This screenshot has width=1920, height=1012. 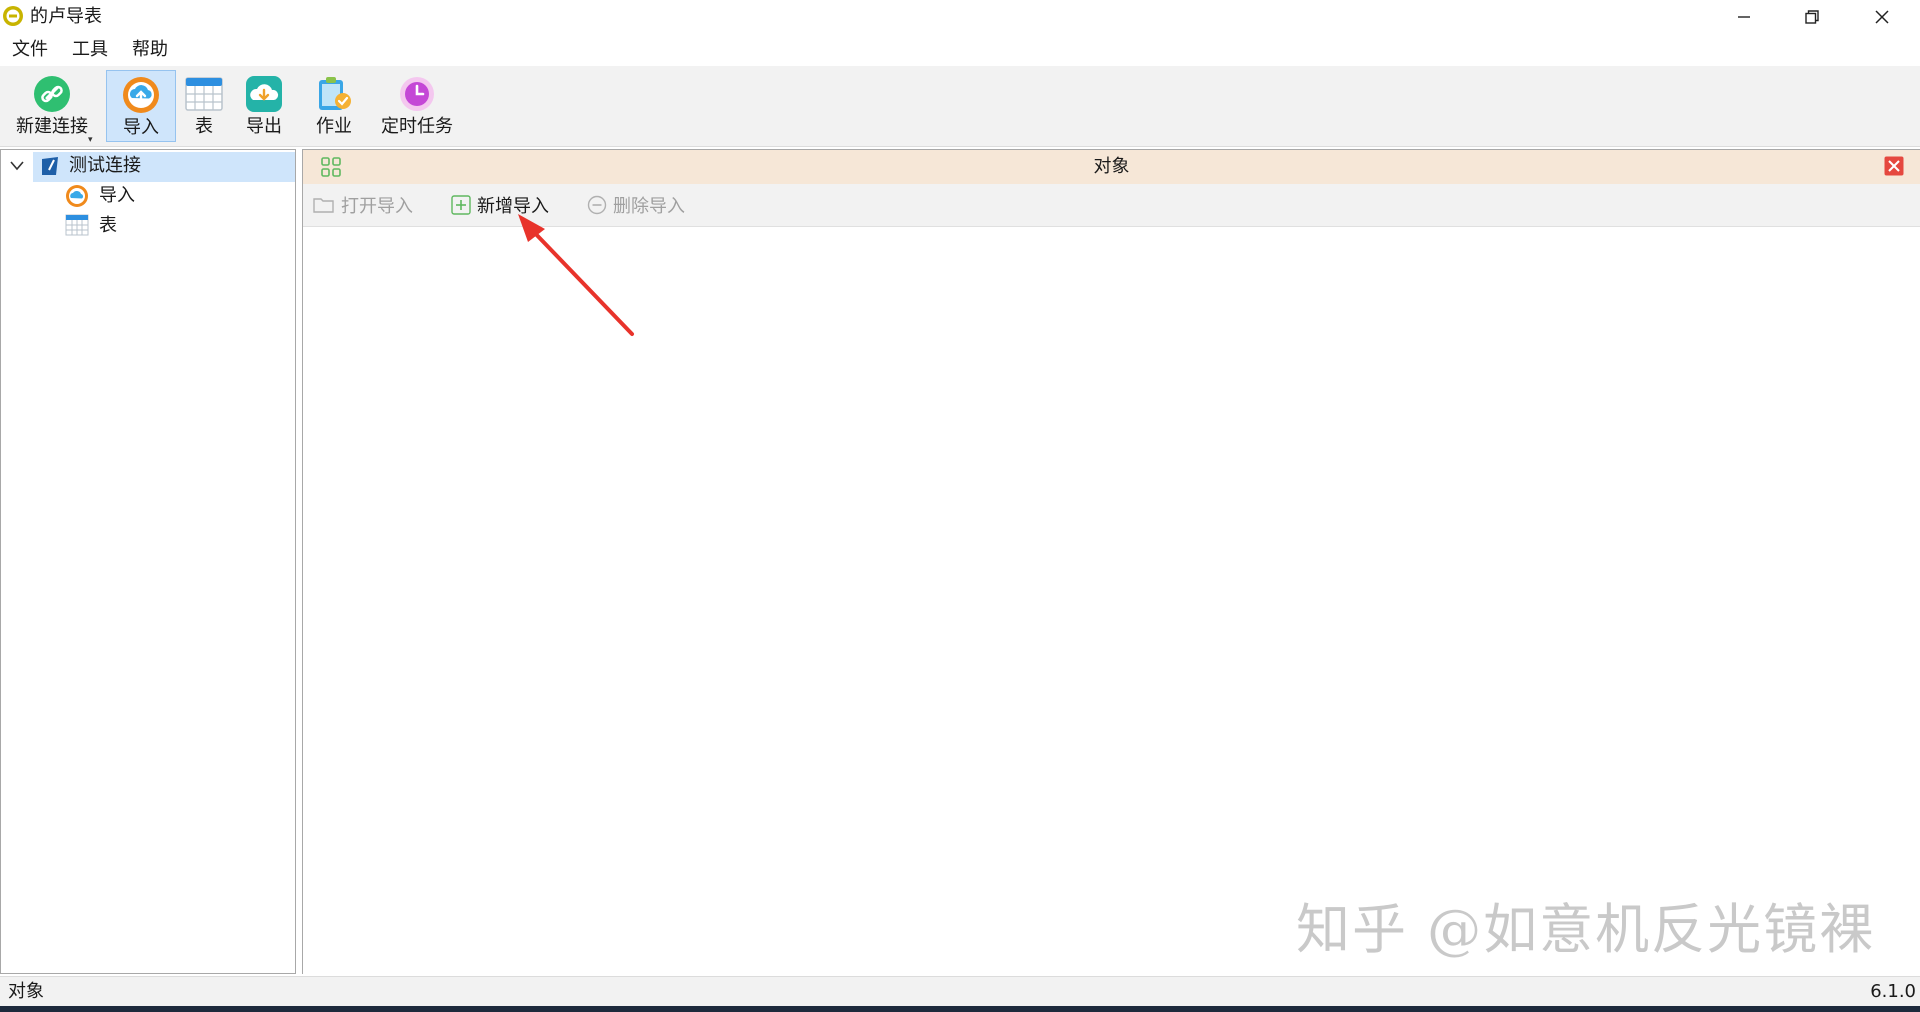 What do you see at coordinates (66, 16) in the screenshot?
I see `window-title: 的卢导表` at bounding box center [66, 16].